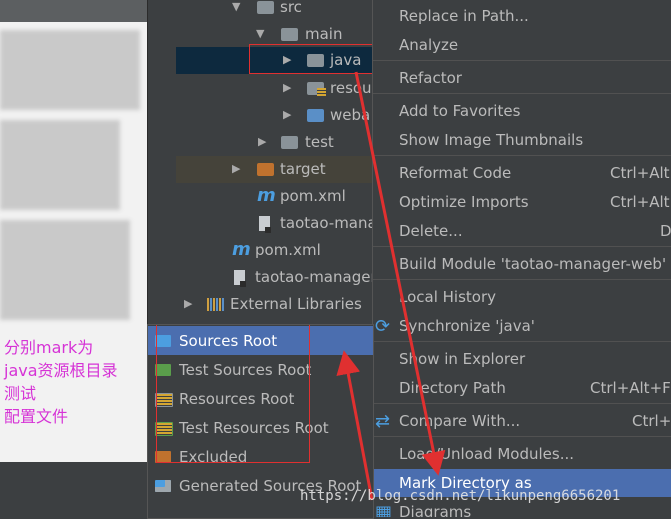 The height and width of the screenshot is (519, 671). What do you see at coordinates (460, 496) in the screenshot?
I see `watermark: https://blog.csdn.net/likunpeng6656201` at bounding box center [460, 496].